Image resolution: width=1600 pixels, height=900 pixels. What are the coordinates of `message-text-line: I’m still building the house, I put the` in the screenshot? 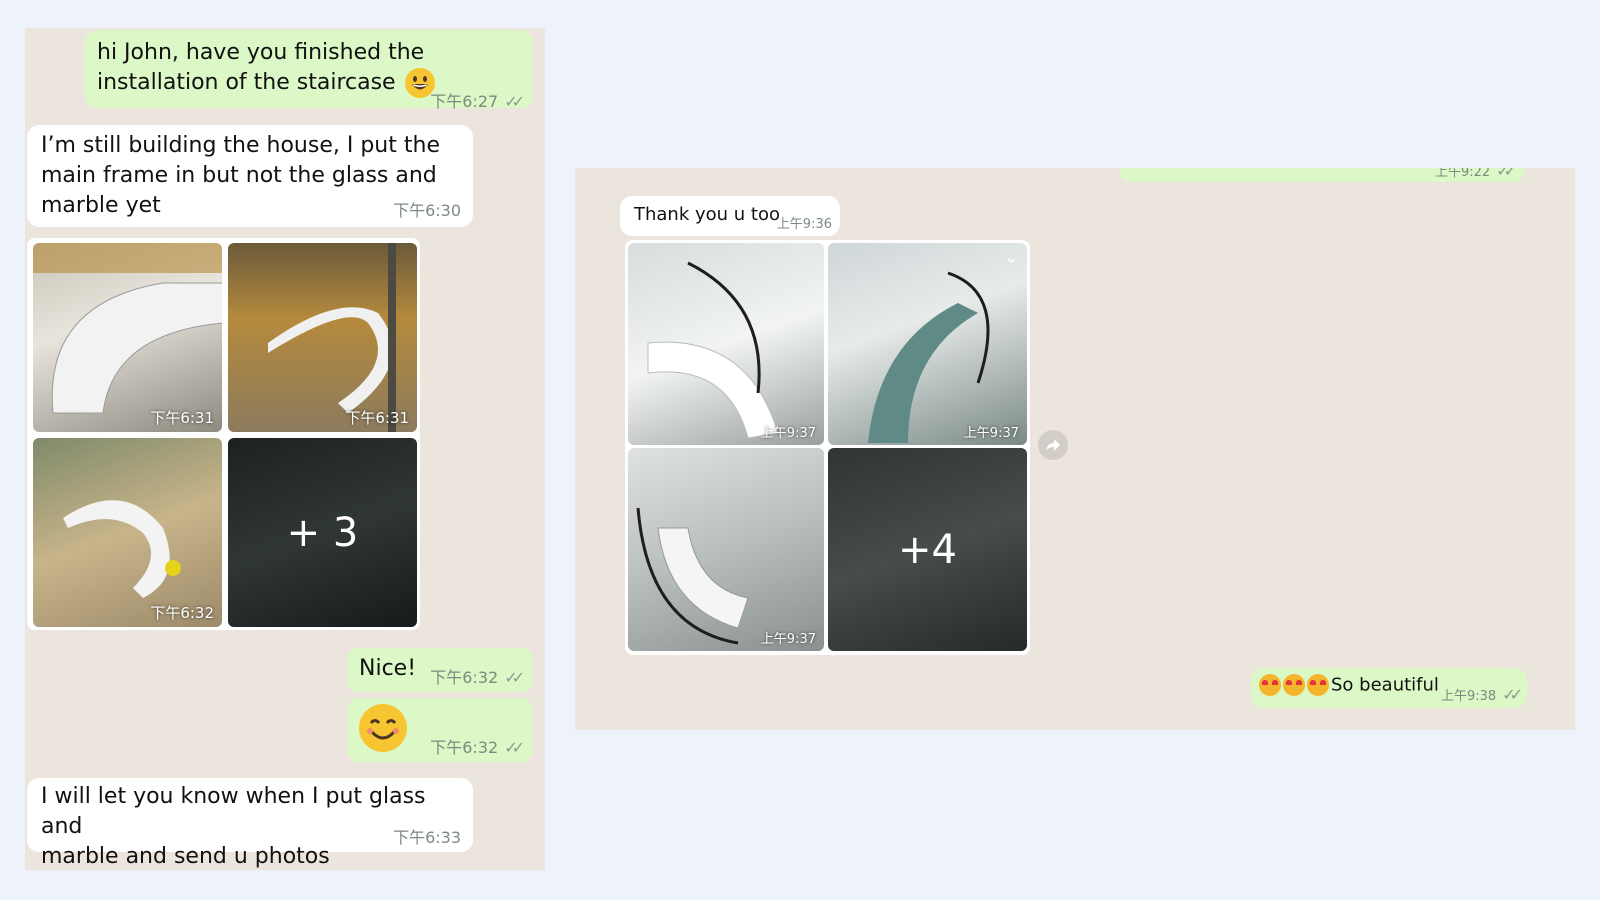 It's located at (240, 145).